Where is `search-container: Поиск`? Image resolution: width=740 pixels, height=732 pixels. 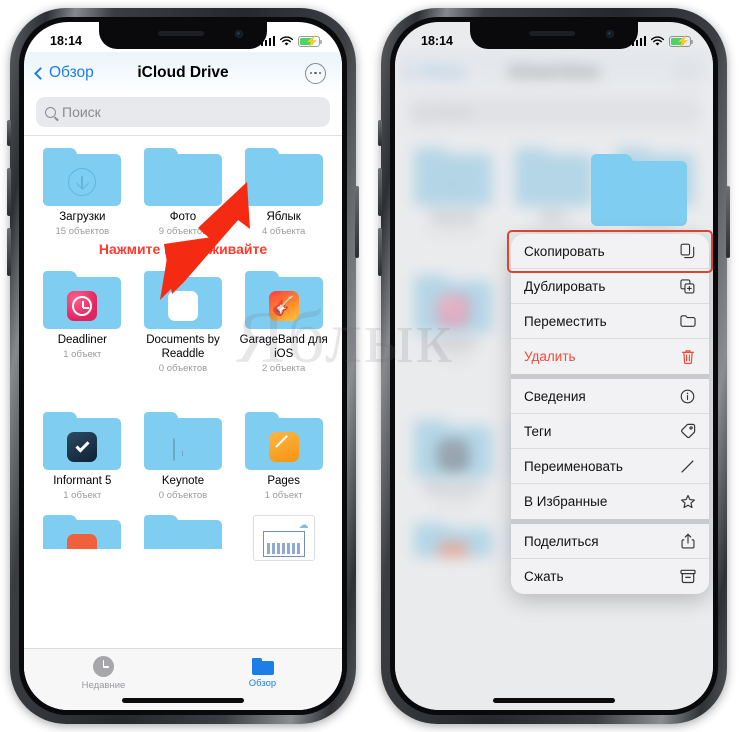
search-container: Поиск is located at coordinates (183, 115).